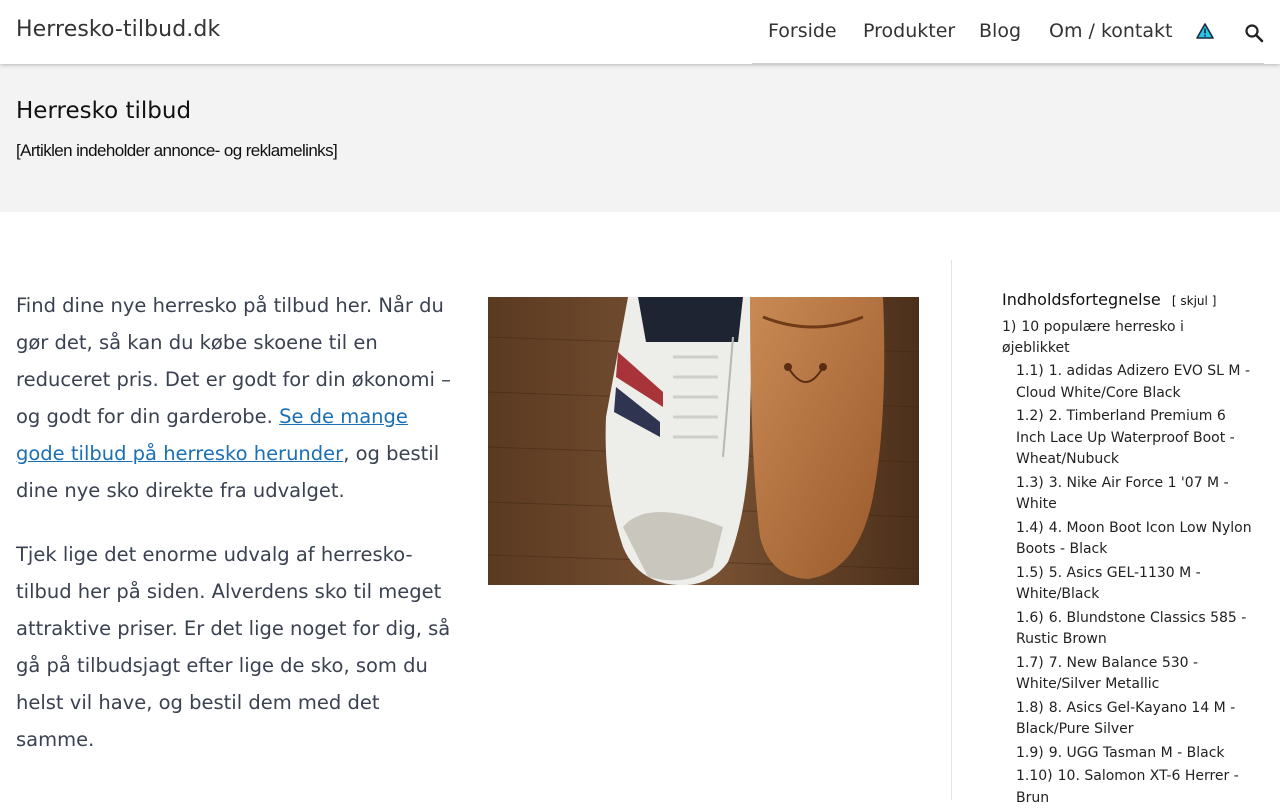 This screenshot has height=809, width=1280. What do you see at coordinates (1034, 776) in the screenshot?
I see `toc-number: 1.10)` at bounding box center [1034, 776].